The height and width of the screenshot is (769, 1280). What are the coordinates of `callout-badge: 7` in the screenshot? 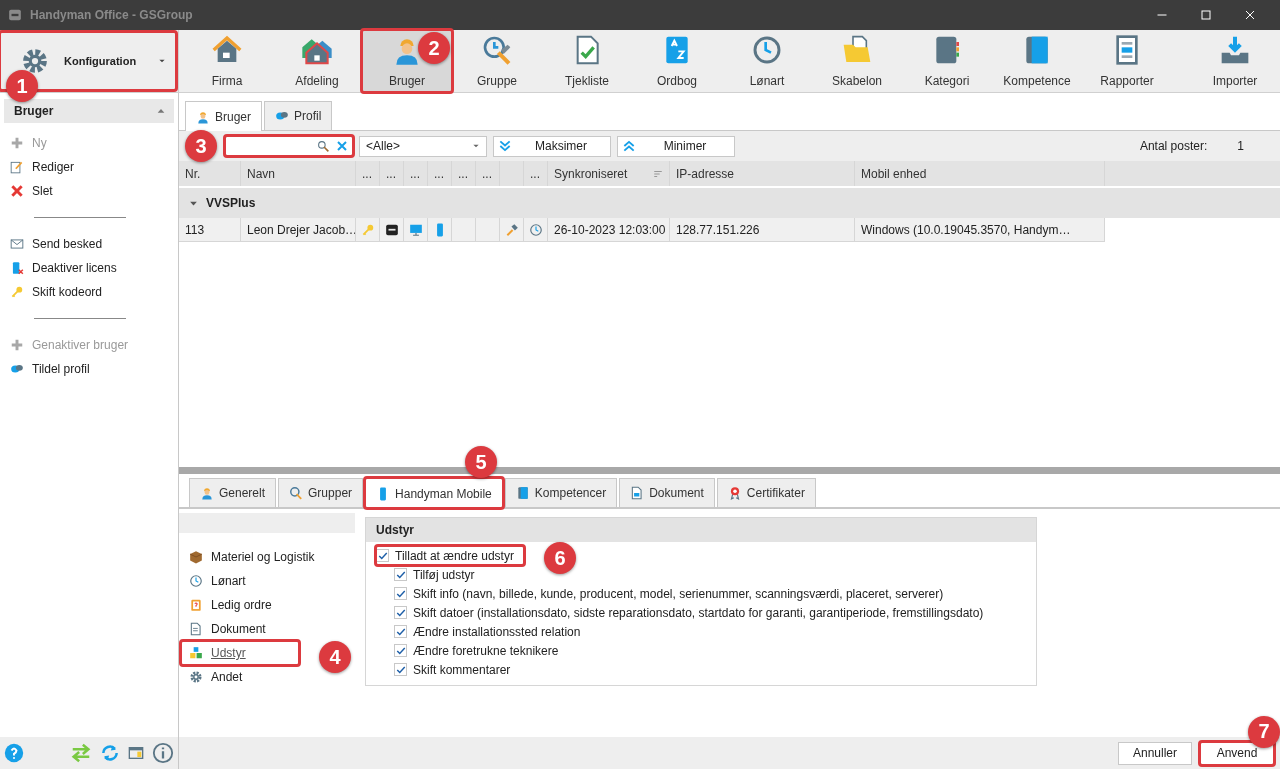 It's located at (1264, 731).